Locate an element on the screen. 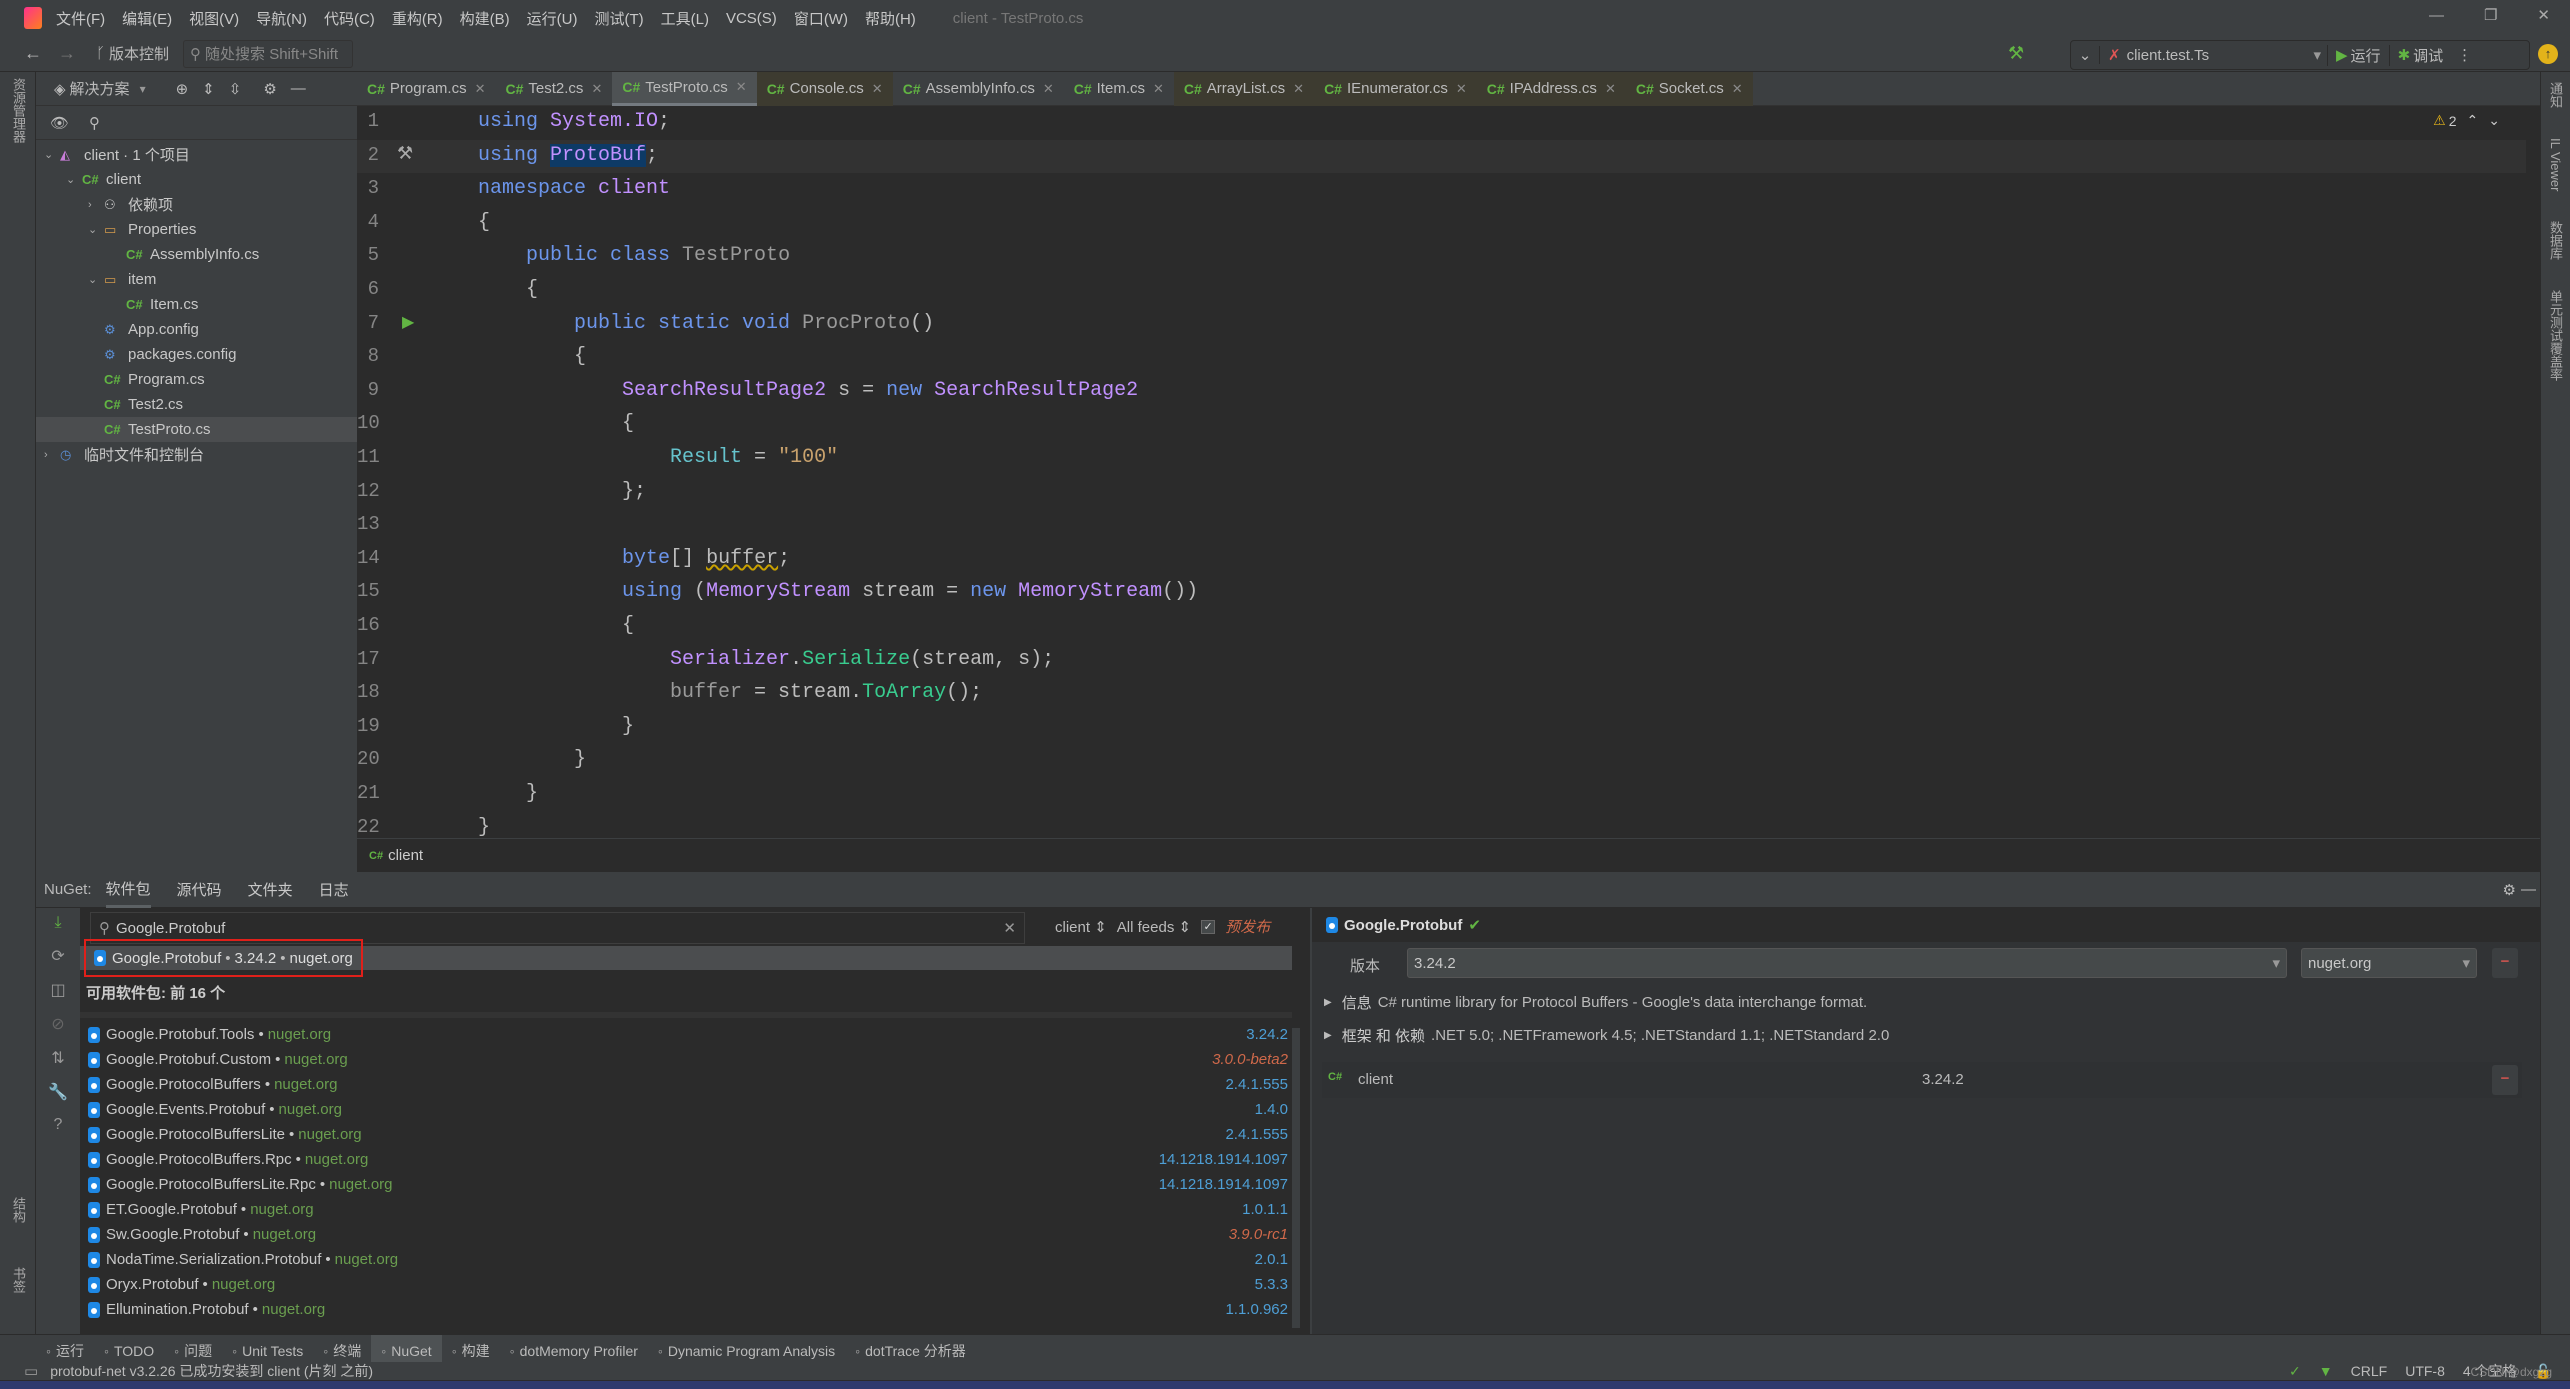  vue-icon: ▼ is located at coordinates (2326, 1371).